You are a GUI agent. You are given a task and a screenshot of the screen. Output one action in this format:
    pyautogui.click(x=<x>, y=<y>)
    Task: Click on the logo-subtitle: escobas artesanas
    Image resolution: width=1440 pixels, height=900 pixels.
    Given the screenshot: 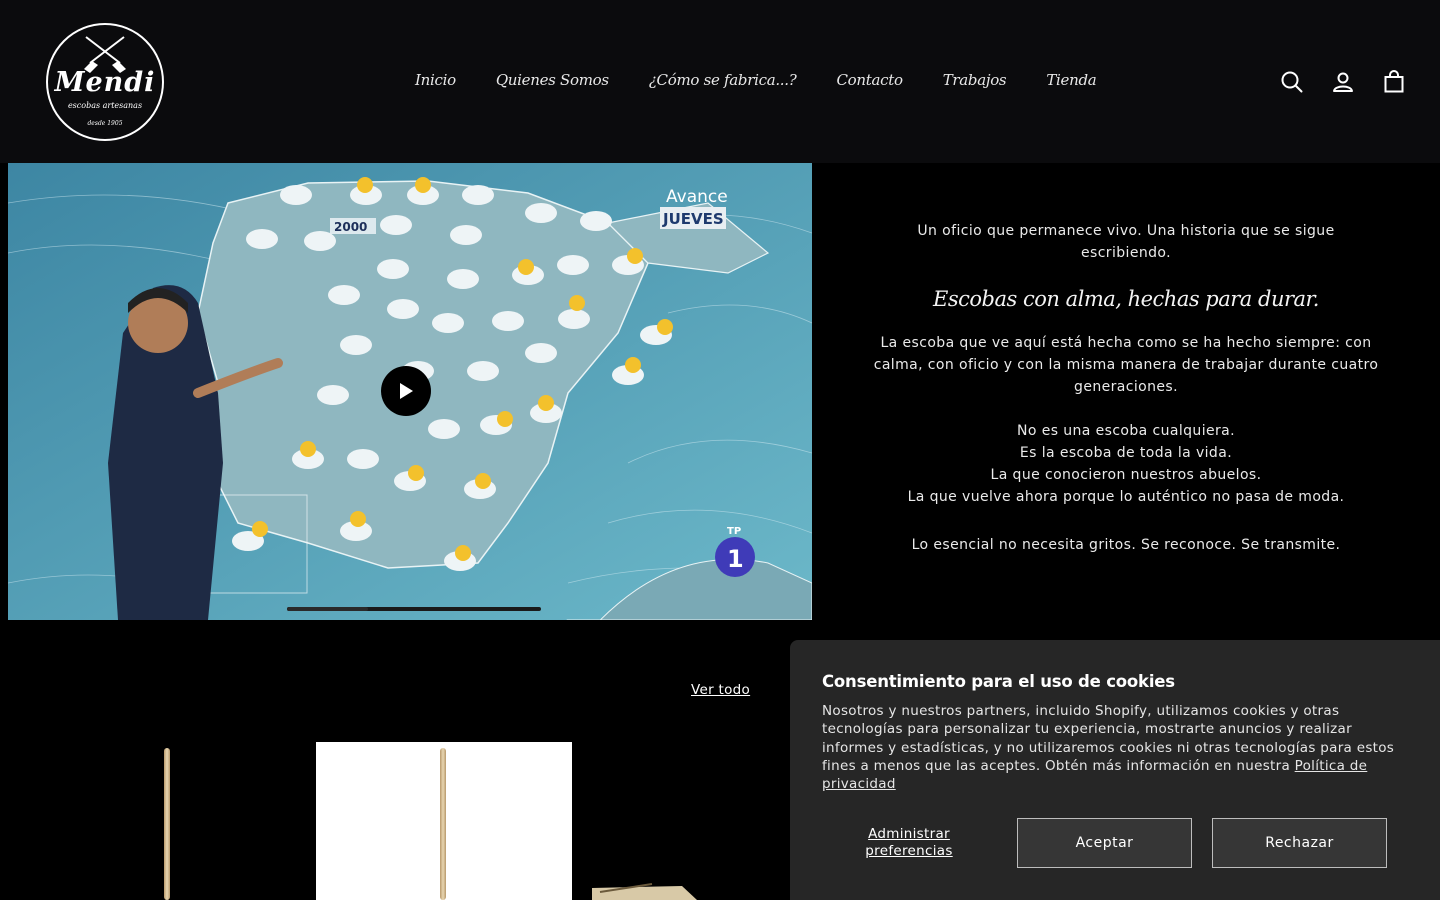 What is the action you would take?
    pyautogui.click(x=105, y=105)
    